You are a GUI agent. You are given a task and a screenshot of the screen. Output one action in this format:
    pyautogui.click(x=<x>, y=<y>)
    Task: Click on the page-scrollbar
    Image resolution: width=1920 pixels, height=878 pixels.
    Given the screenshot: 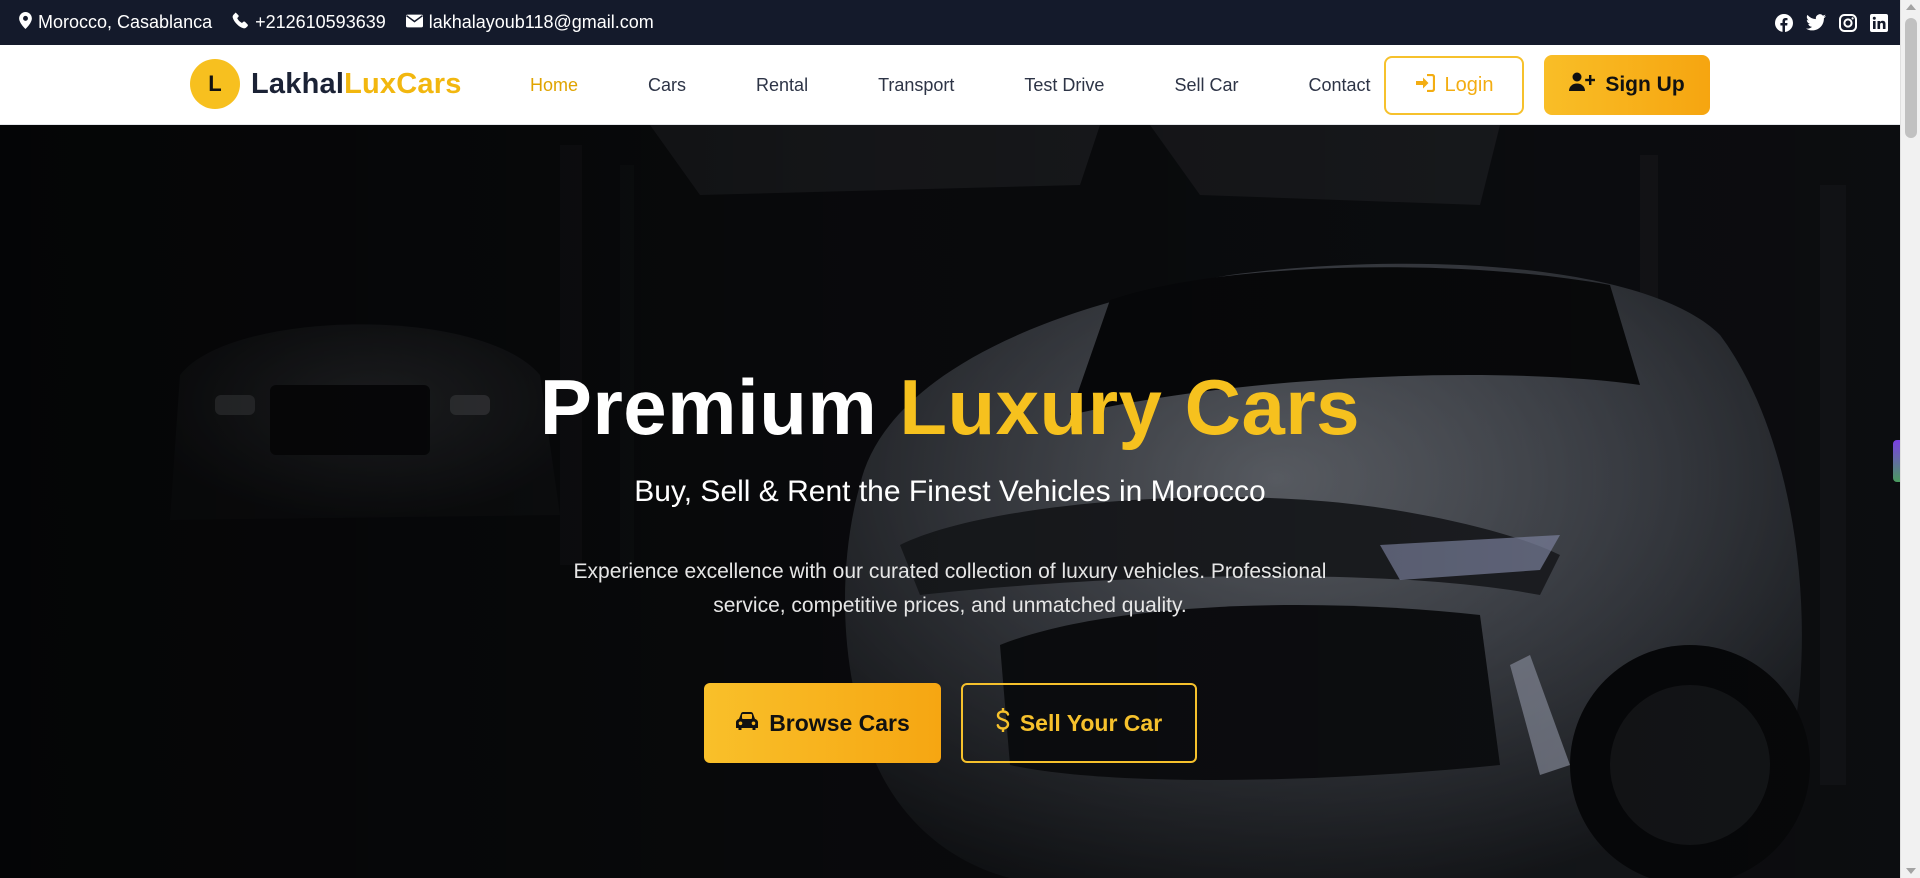 What is the action you would take?
    pyautogui.click(x=1910, y=439)
    